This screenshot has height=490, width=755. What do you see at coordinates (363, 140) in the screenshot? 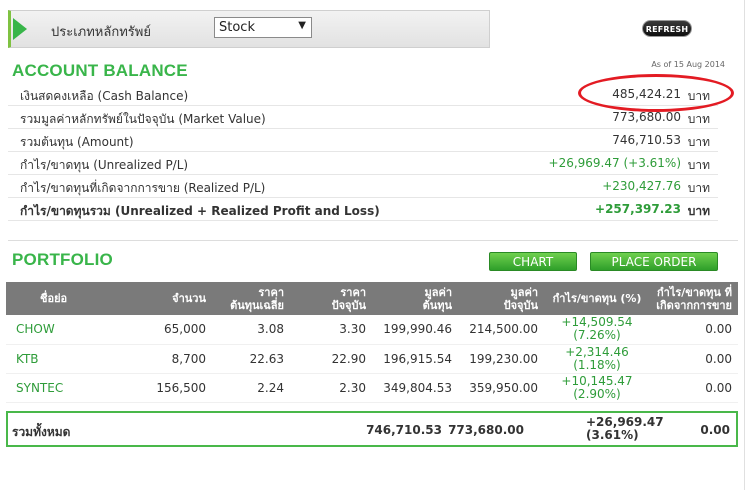
I see `balance-row-amount: รวมต้นทุน (Amount) 746,710.53 บาท` at bounding box center [363, 140].